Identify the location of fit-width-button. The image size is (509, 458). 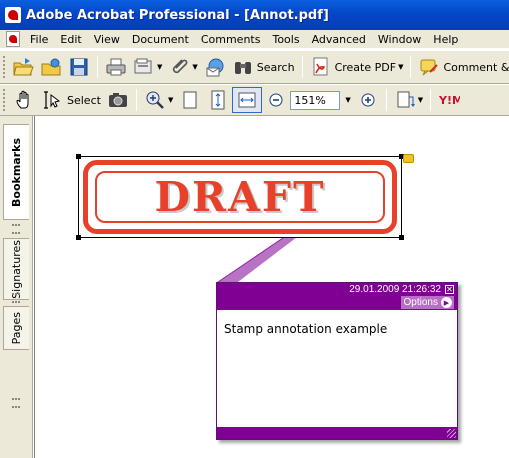
(247, 100).